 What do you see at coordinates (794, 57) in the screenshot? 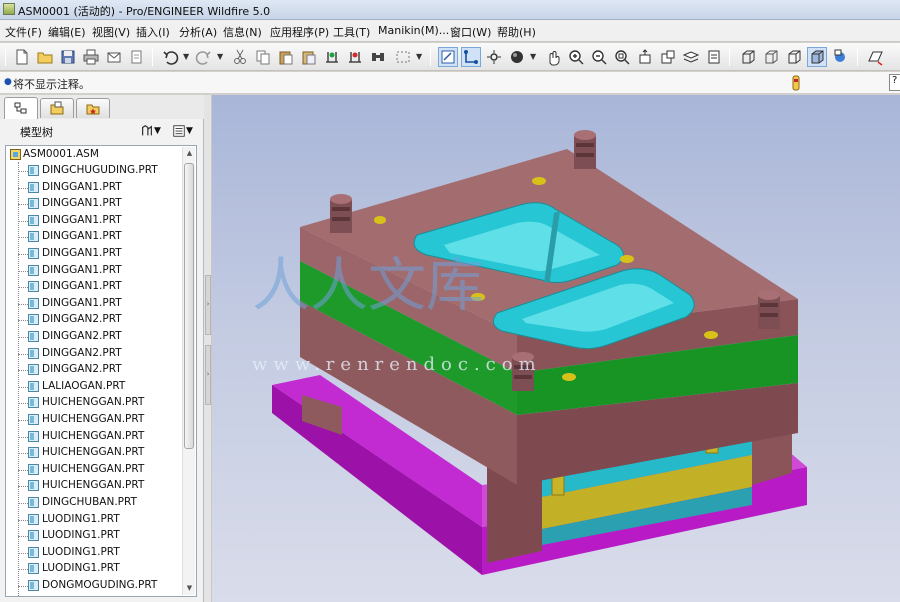
I see `no-hidden-icon` at bounding box center [794, 57].